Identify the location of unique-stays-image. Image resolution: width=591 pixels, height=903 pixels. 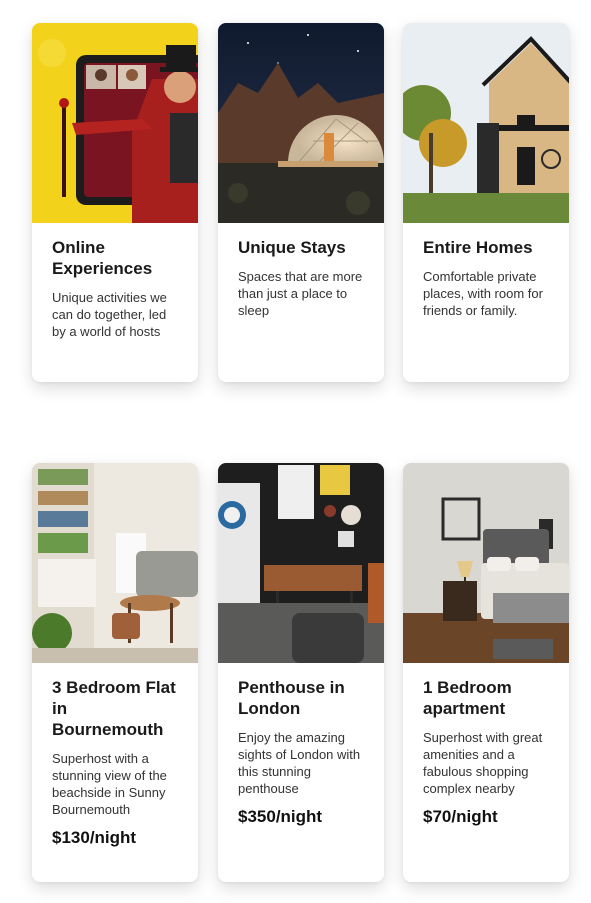
(301, 123).